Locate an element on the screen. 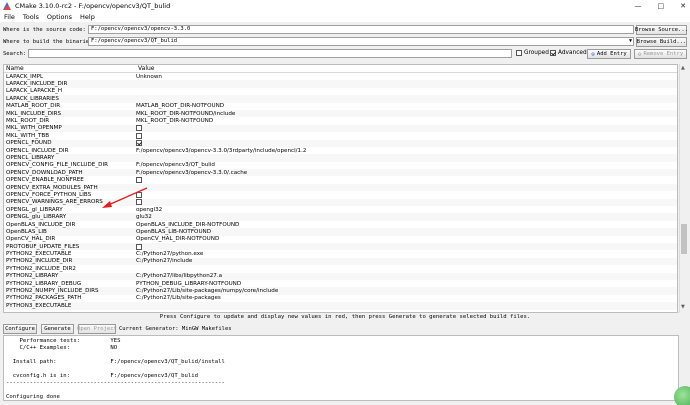  table-row: OPENCL_LIBRARY is located at coordinates (340, 158).